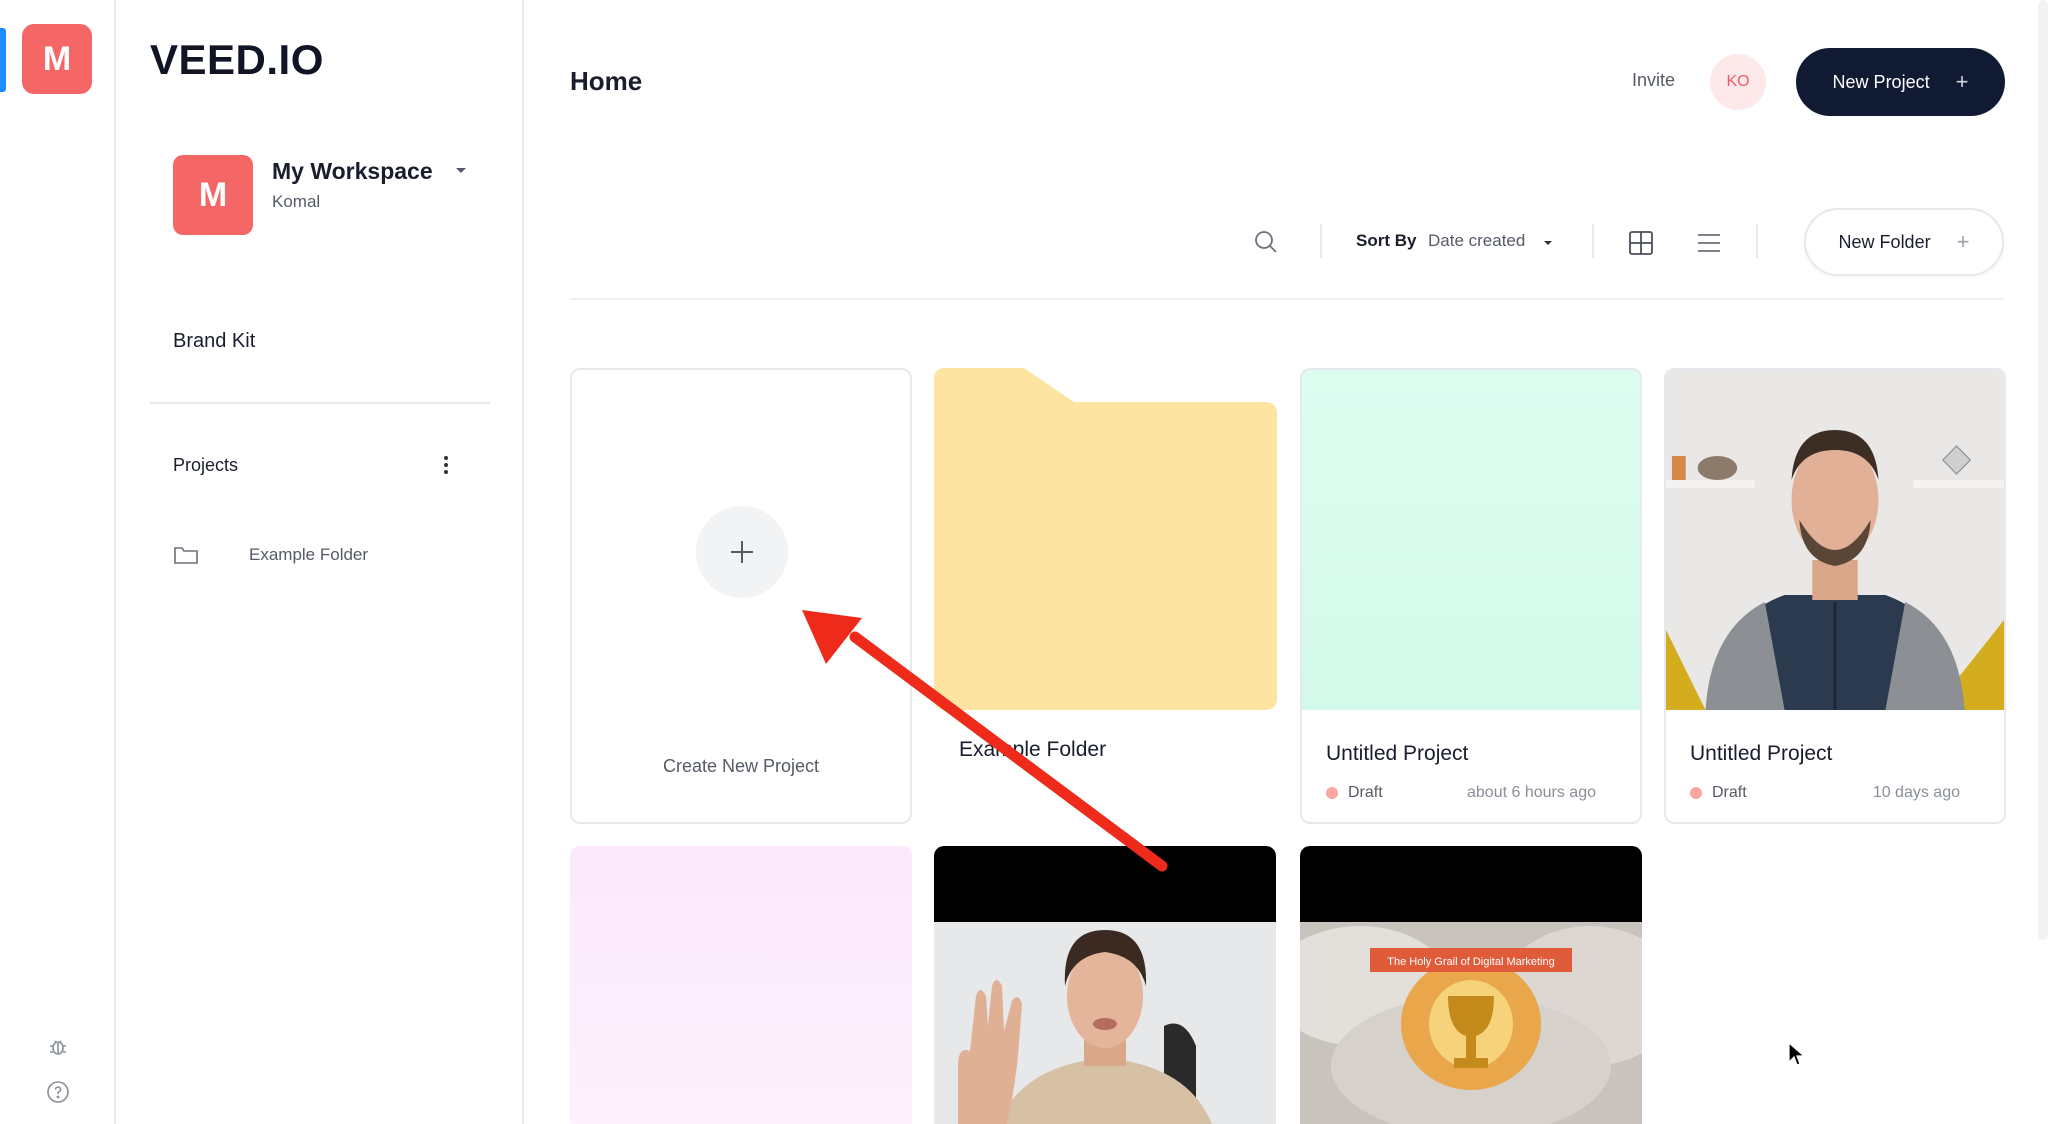 The image size is (2048, 1124). Describe the element at coordinates (214, 341) in the screenshot. I see `sidebar-item-brand-kit: Brand Kit` at that location.